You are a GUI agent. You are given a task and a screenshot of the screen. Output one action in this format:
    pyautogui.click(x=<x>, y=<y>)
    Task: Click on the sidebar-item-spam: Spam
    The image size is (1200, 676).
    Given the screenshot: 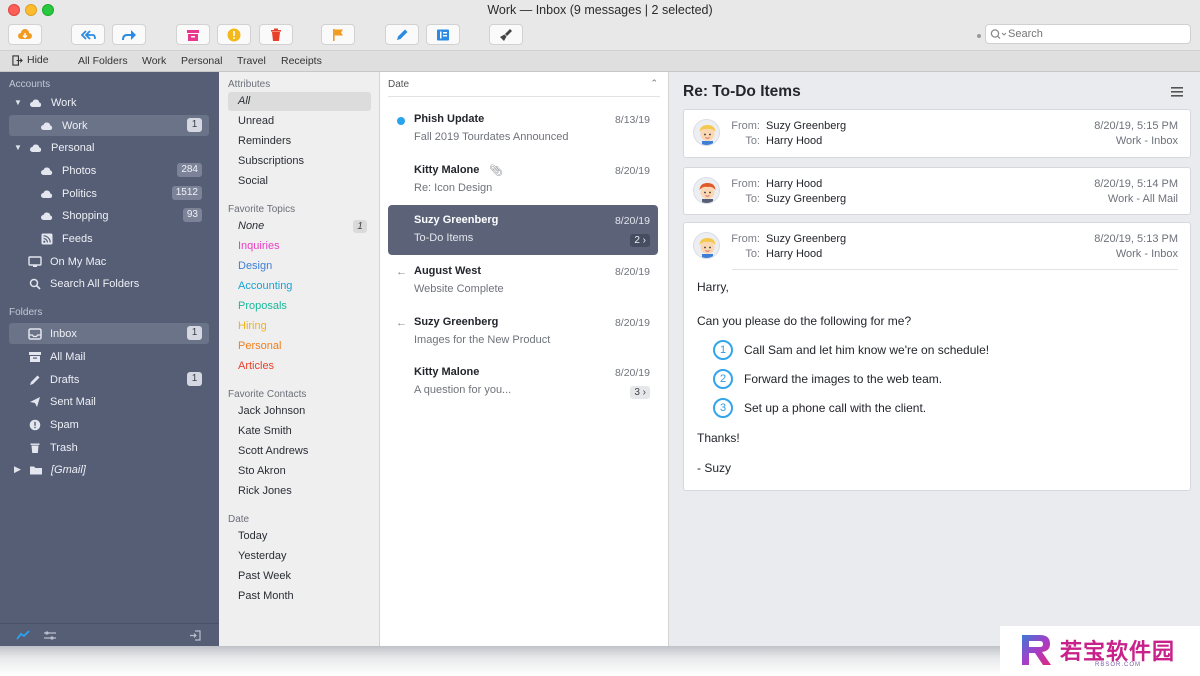 What is the action you would take?
    pyautogui.click(x=109, y=424)
    